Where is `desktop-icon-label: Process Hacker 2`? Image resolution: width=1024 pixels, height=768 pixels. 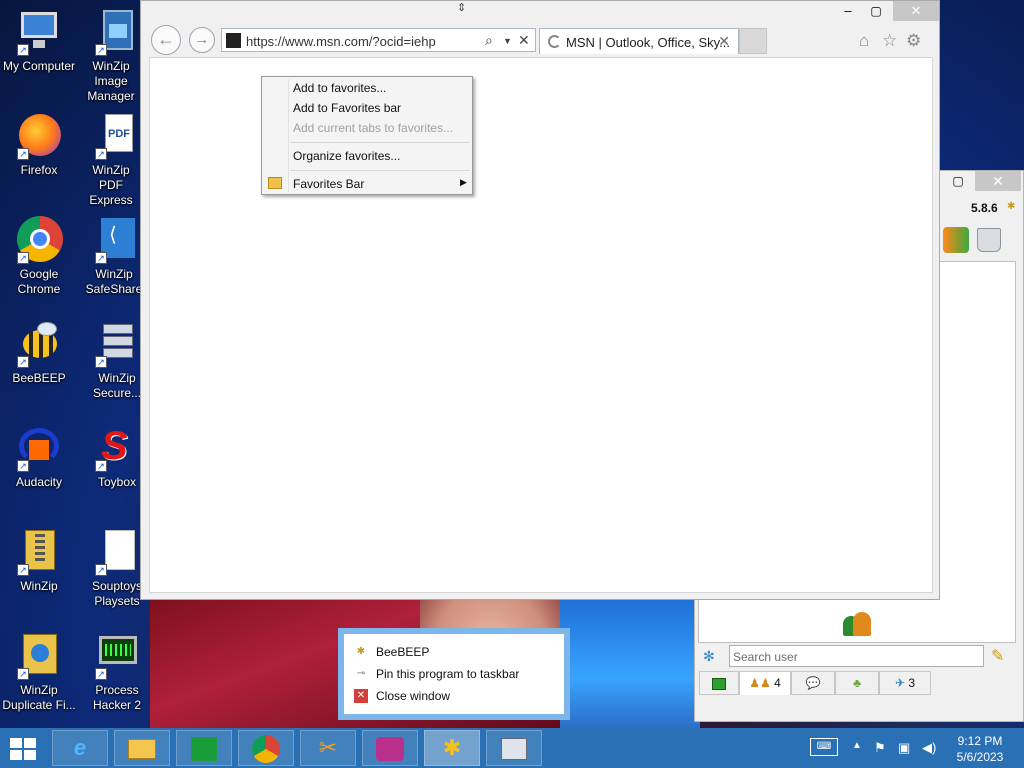 desktop-icon-label: Process Hacker 2 is located at coordinates (117, 697).